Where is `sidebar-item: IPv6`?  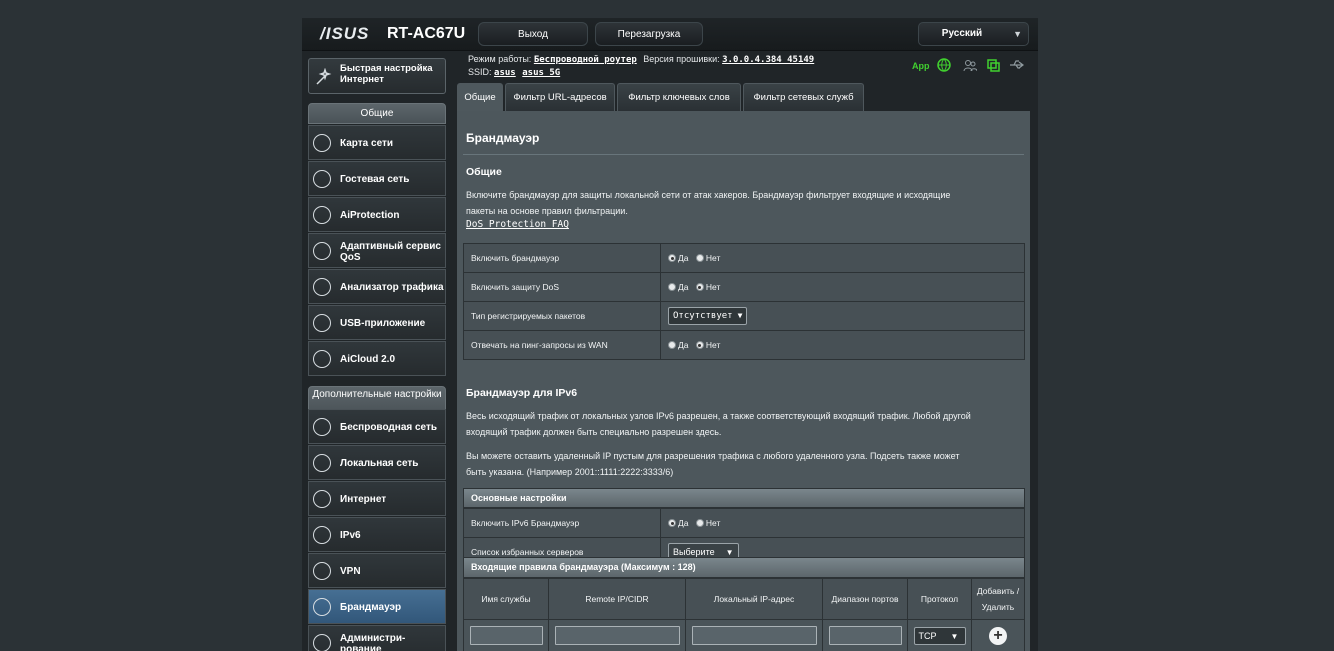 sidebar-item: IPv6 is located at coordinates (377, 534).